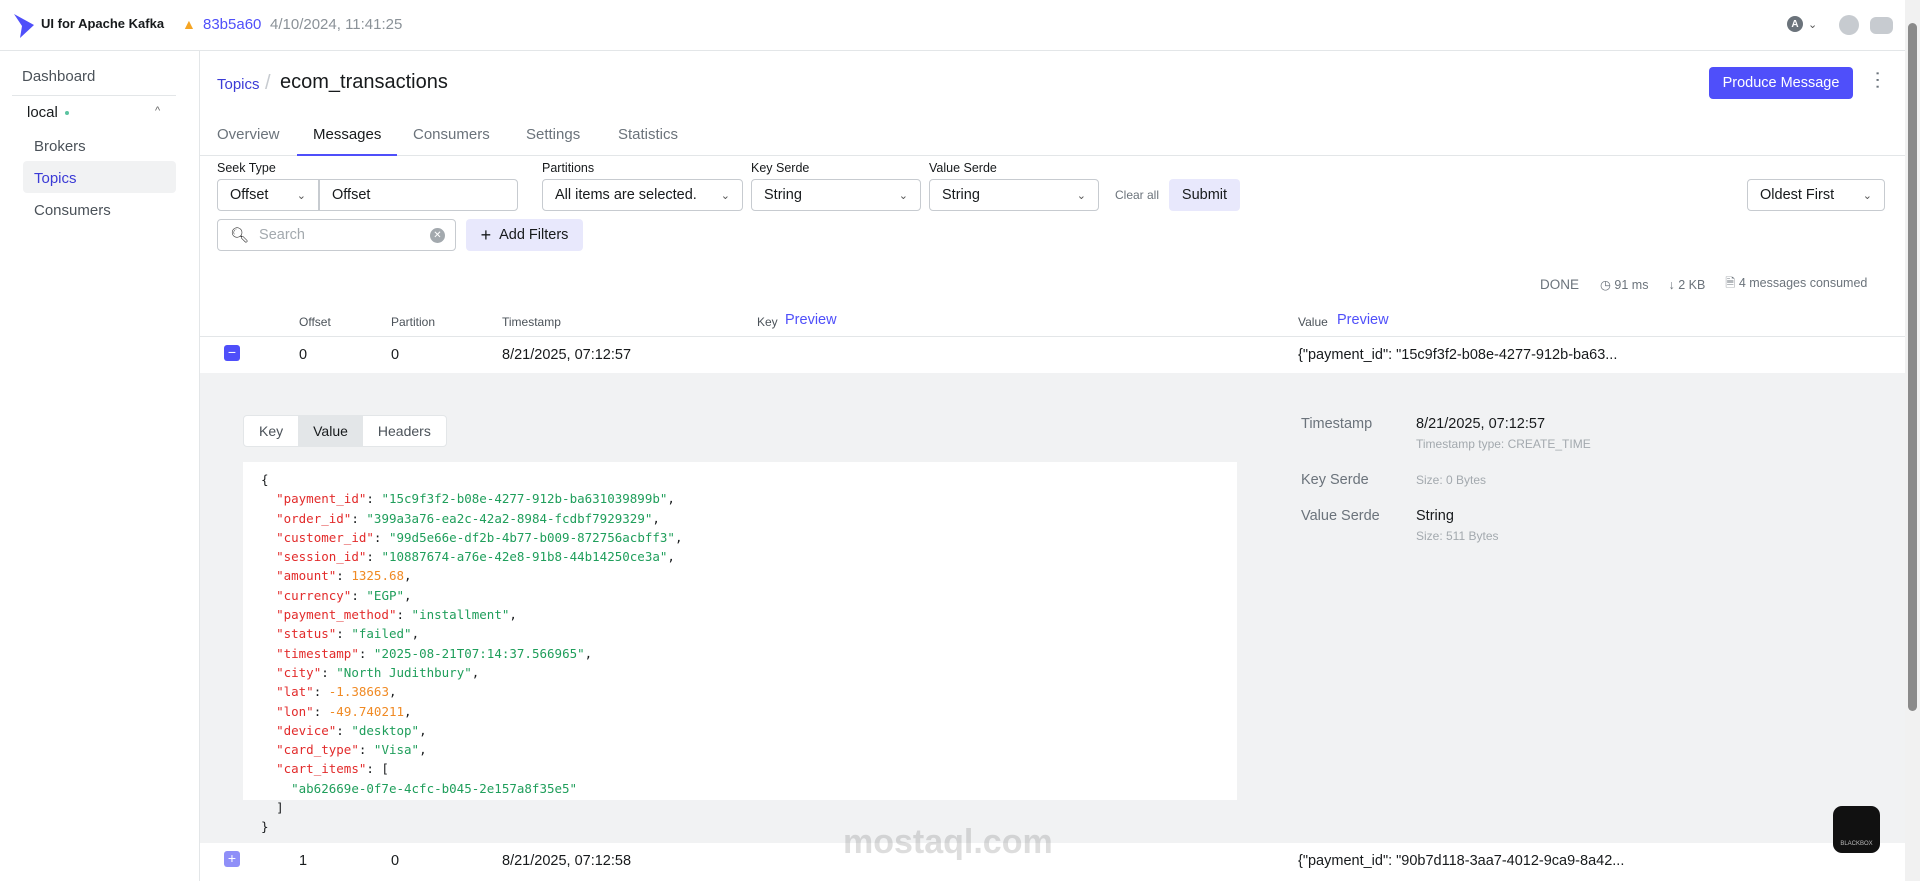  What do you see at coordinates (240, 235) in the screenshot?
I see `search-icon: 🔍︎` at bounding box center [240, 235].